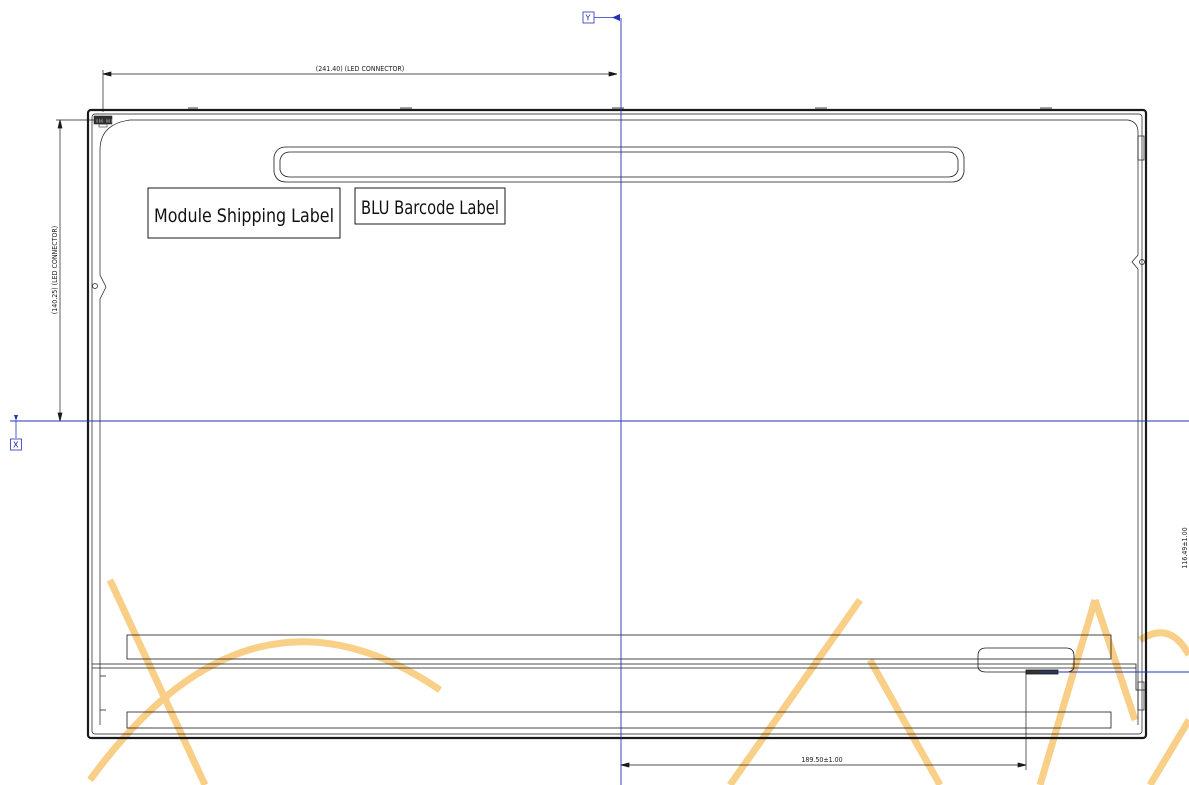 This screenshot has height=785, width=1189. Describe the element at coordinates (244, 216) in the screenshot. I see `module-shipping-label-text: Module Shipping Label` at that location.